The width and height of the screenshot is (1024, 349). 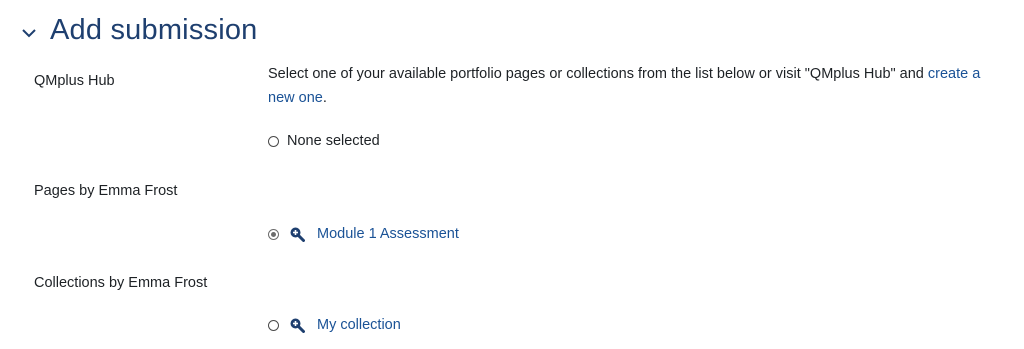 I want to click on hub-description-suffix: ., so click(x=324, y=98).